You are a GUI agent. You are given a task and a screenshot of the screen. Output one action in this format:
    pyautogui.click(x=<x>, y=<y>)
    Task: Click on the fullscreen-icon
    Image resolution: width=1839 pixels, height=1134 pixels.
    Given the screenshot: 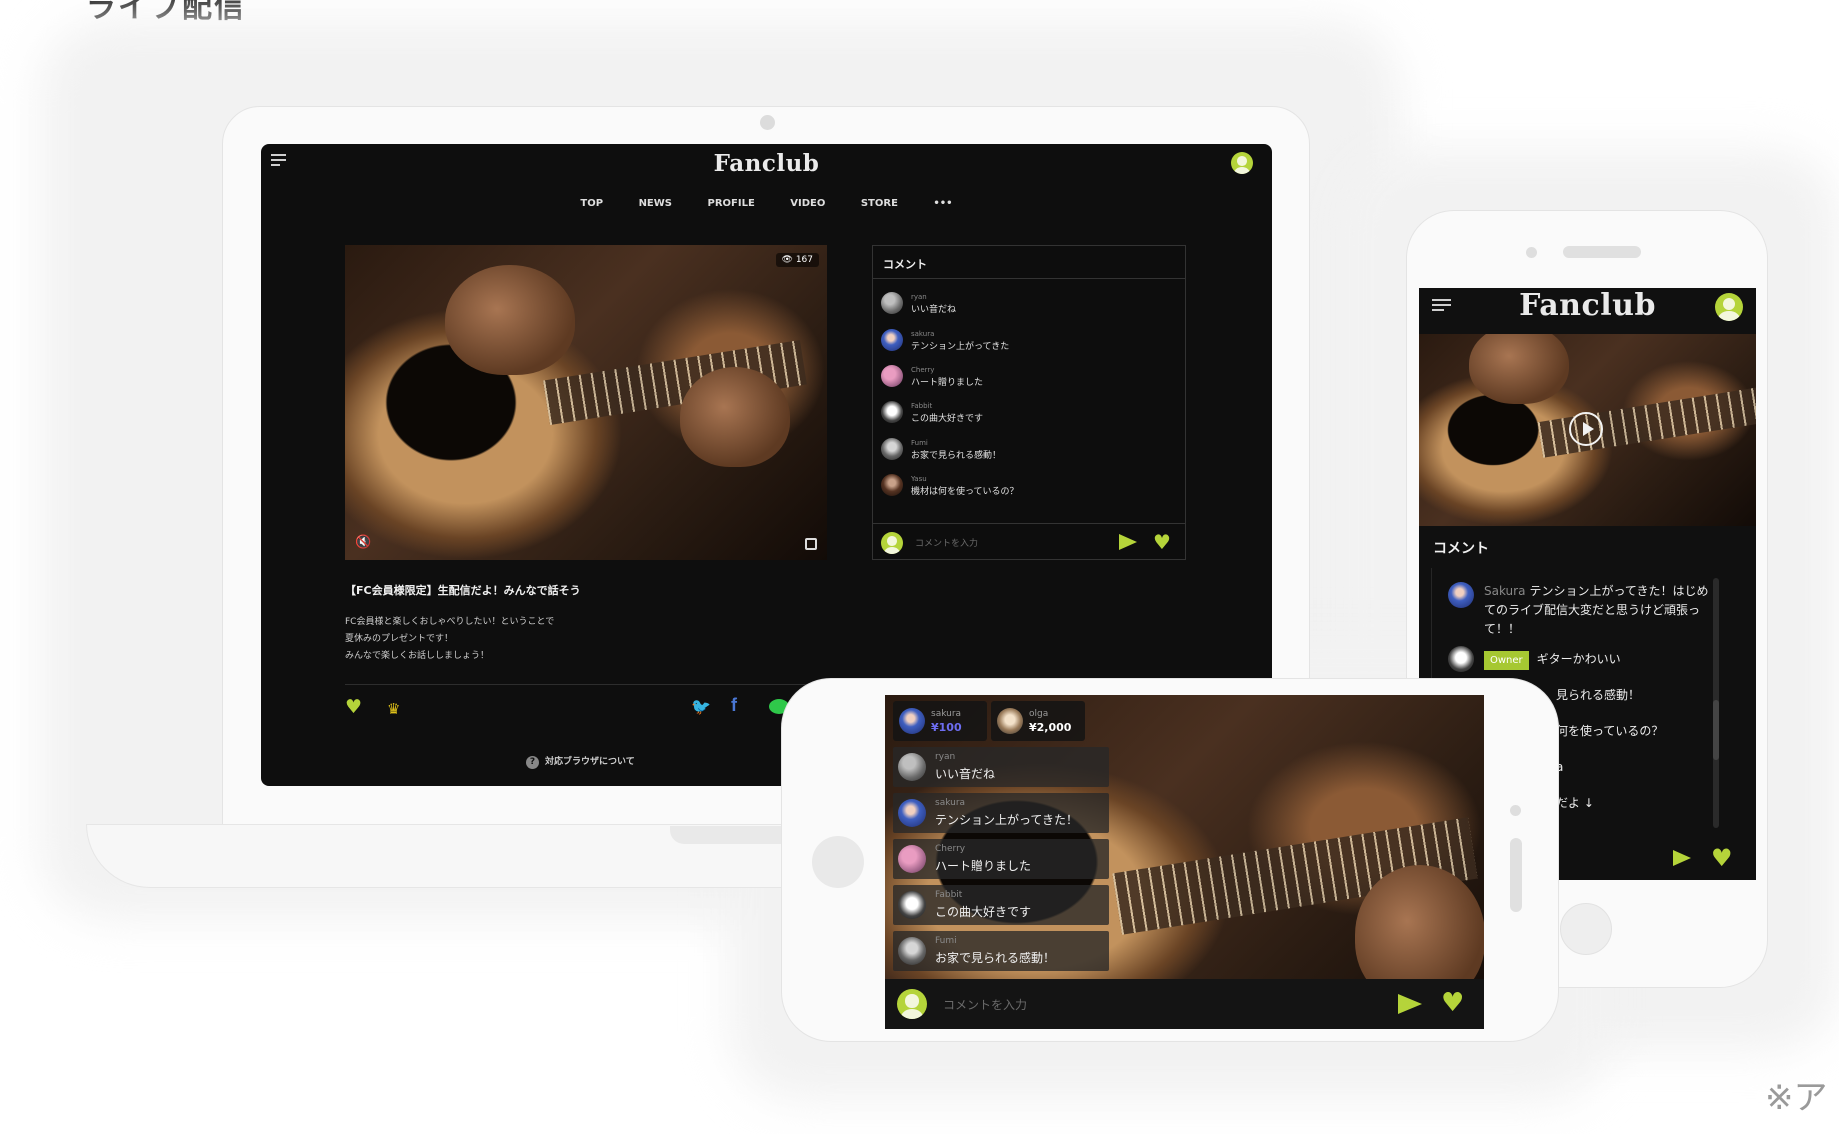 What is the action you would take?
    pyautogui.click(x=811, y=544)
    